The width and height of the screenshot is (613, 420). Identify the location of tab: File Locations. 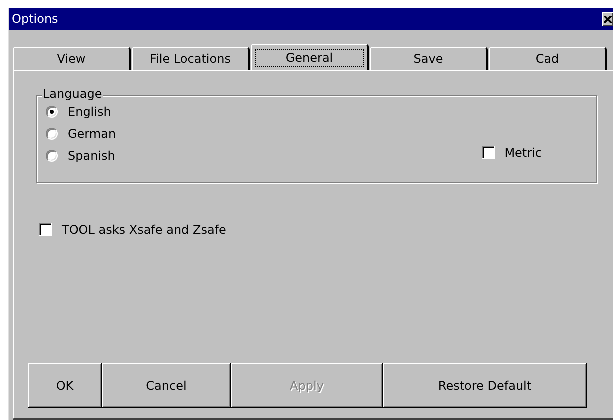
(191, 58).